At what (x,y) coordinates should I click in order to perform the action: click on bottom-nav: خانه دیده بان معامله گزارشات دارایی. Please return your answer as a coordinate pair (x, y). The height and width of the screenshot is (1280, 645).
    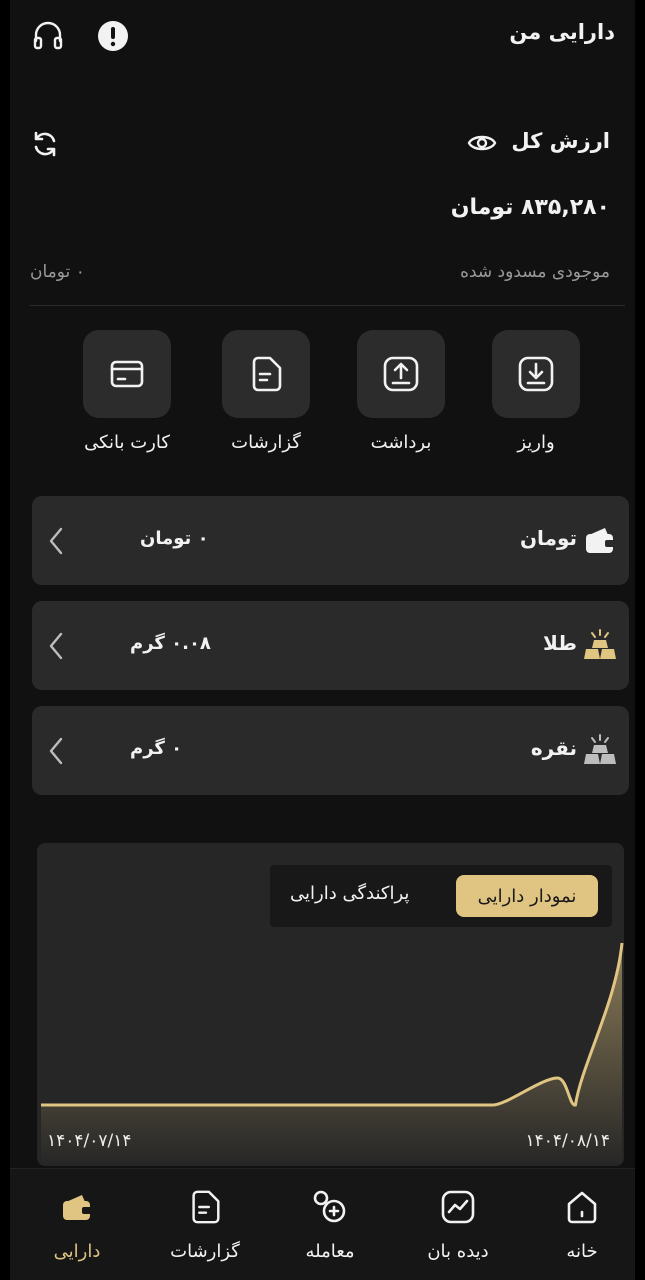
    Looking at the image, I should click on (322, 1224).